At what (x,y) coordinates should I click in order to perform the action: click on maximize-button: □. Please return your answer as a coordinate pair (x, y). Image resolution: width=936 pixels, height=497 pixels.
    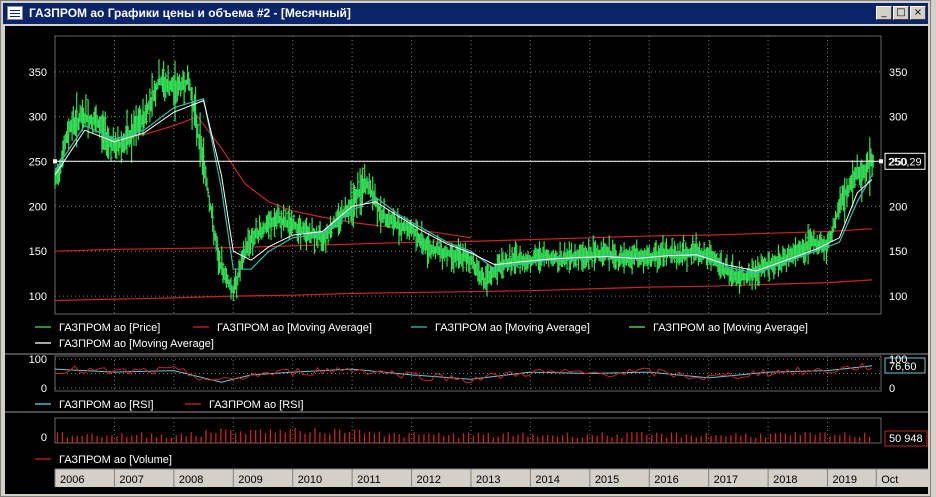
    Looking at the image, I should click on (901, 13).